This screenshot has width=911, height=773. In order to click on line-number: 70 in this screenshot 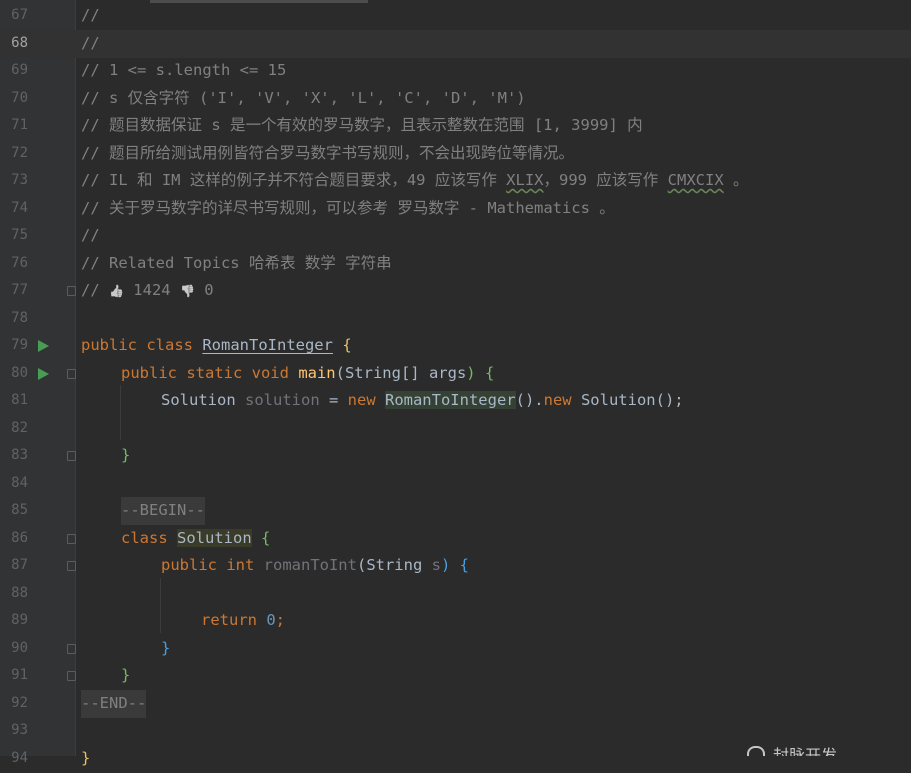, I will do `click(19, 98)`.